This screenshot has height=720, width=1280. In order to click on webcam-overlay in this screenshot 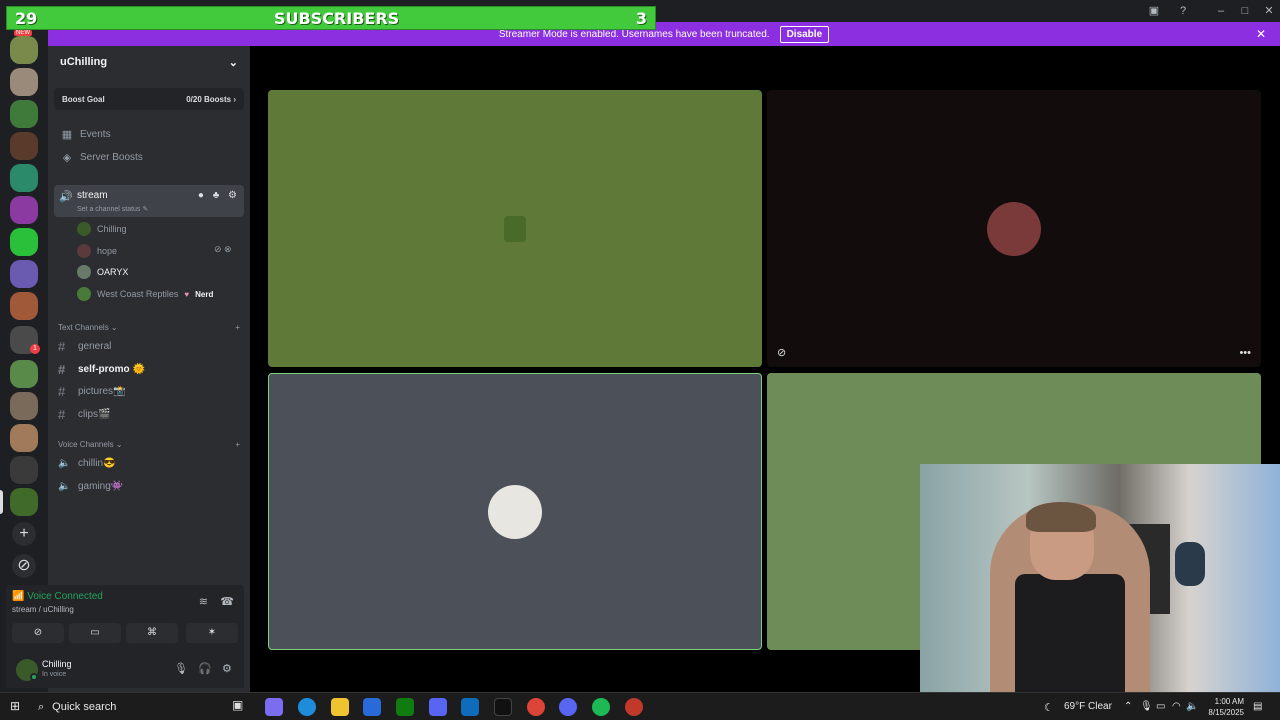, I will do `click(1100, 579)`.